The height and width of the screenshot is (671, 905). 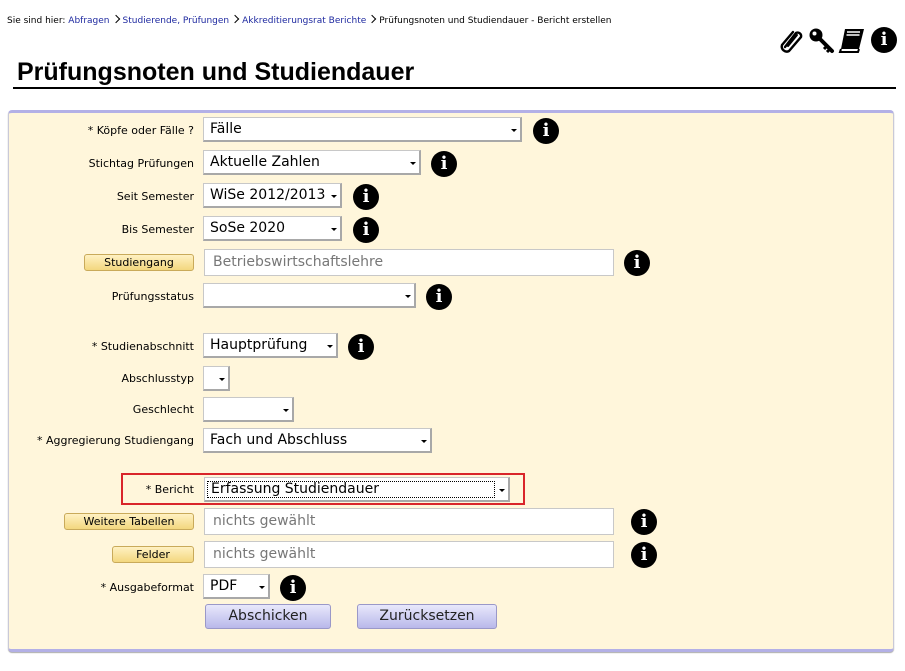 I want to click on reset-button: Zurücksetzen, so click(x=427, y=616).